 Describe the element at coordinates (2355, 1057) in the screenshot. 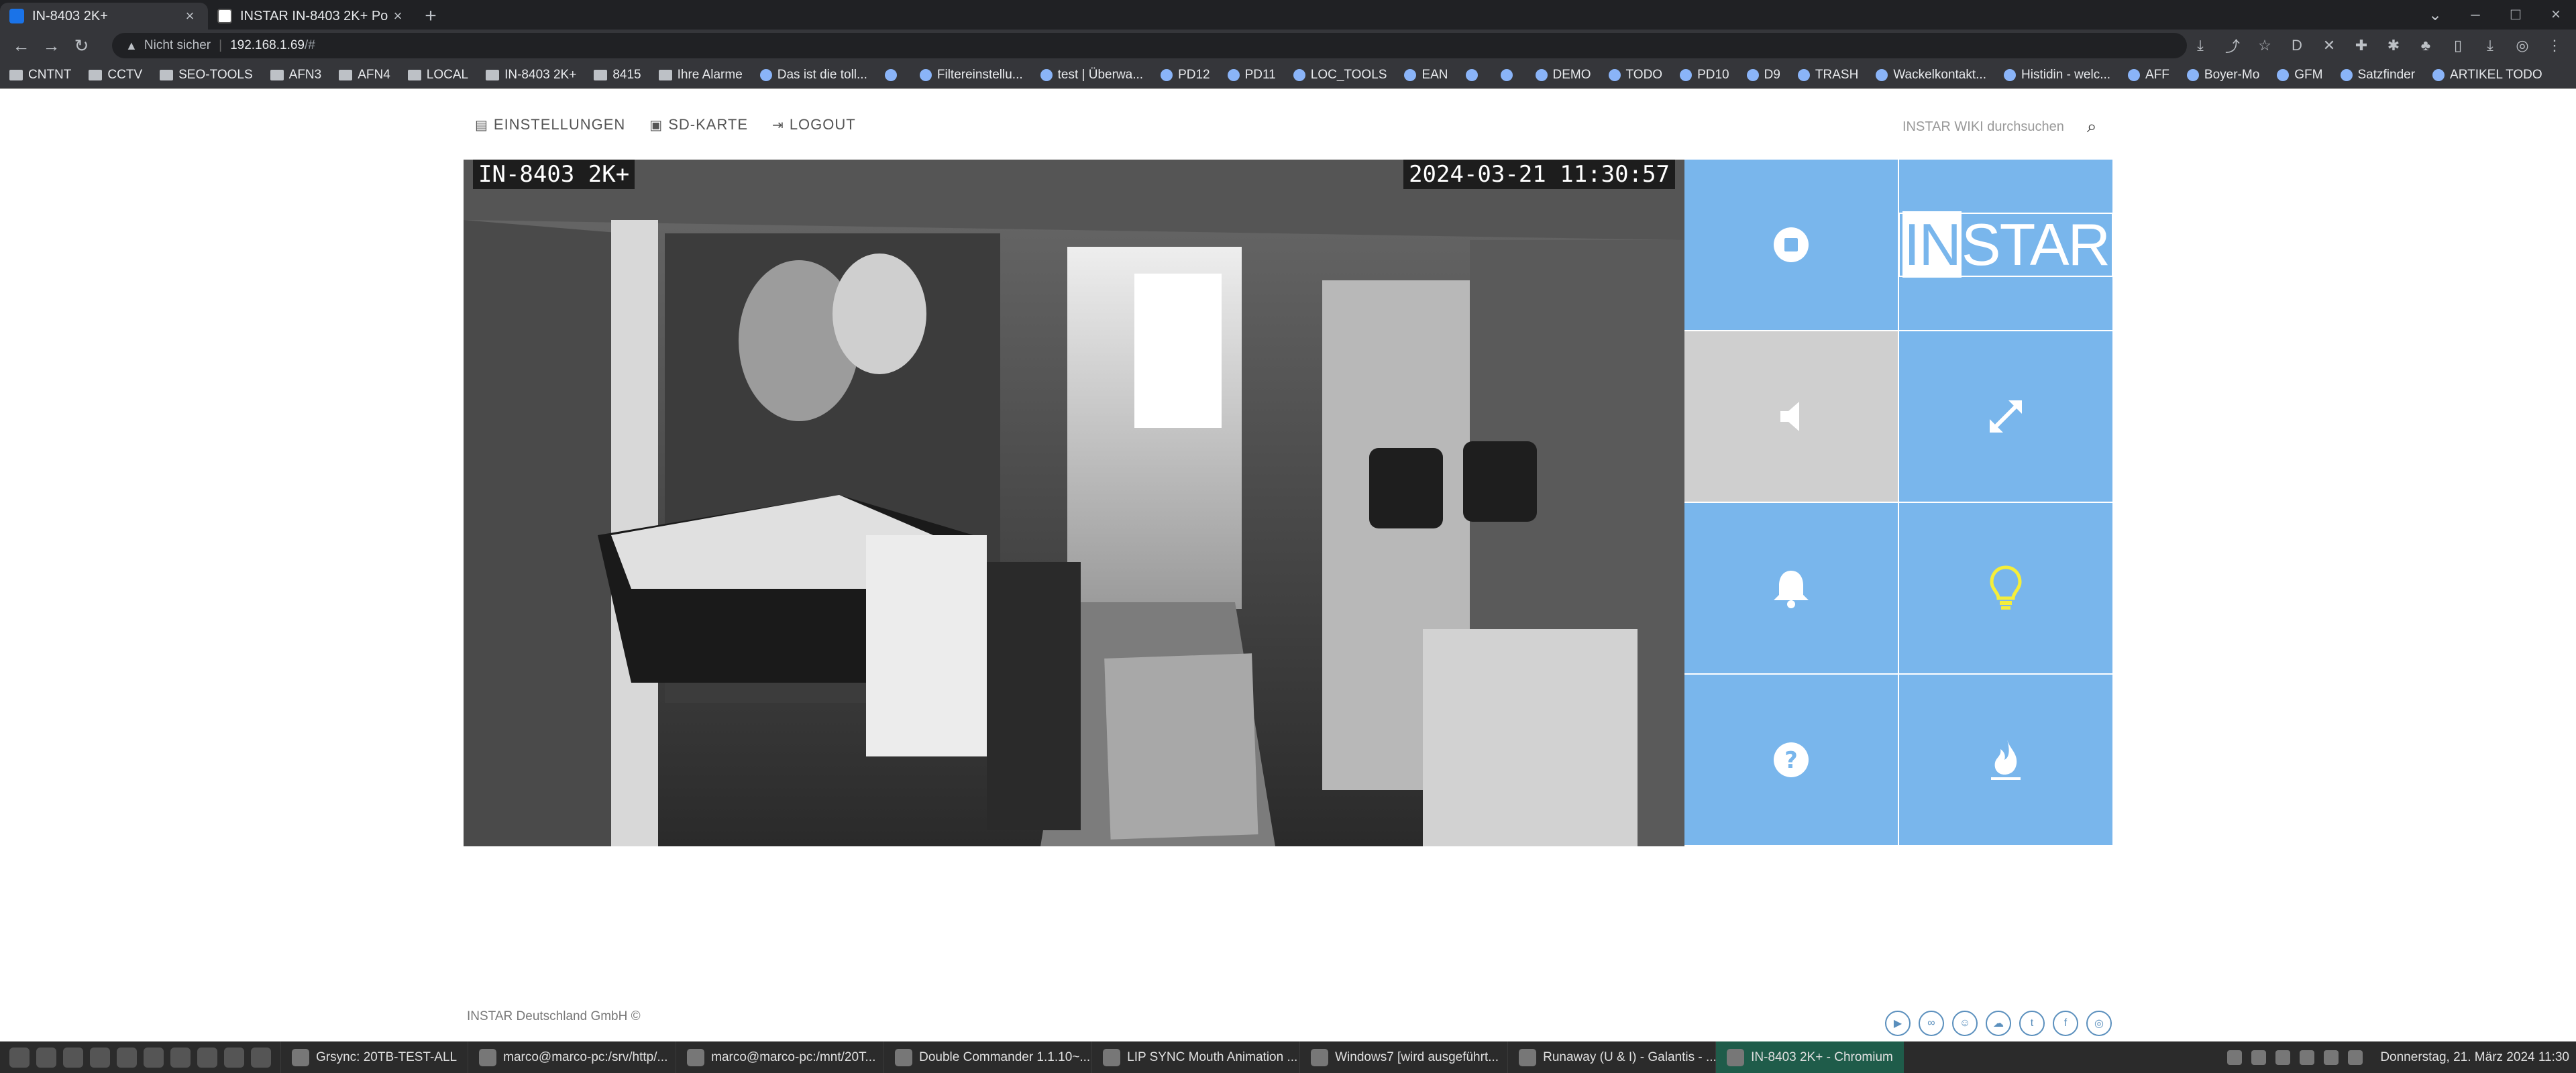

I see `battery-icon` at that location.